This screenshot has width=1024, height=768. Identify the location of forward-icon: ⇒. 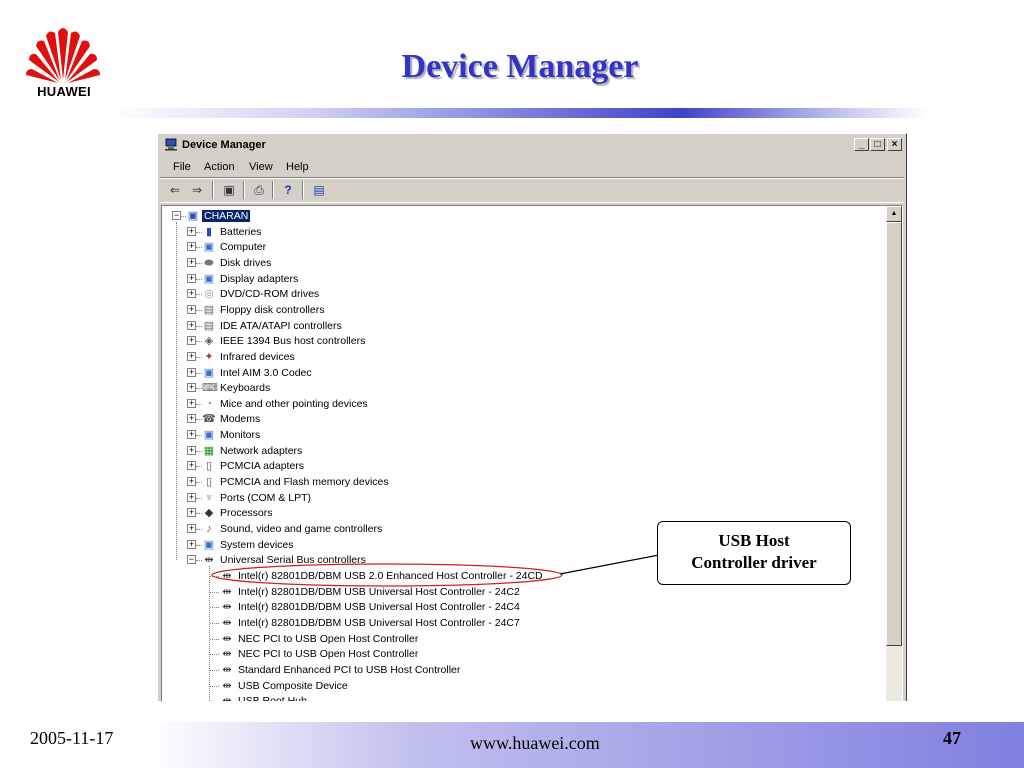
(197, 190).